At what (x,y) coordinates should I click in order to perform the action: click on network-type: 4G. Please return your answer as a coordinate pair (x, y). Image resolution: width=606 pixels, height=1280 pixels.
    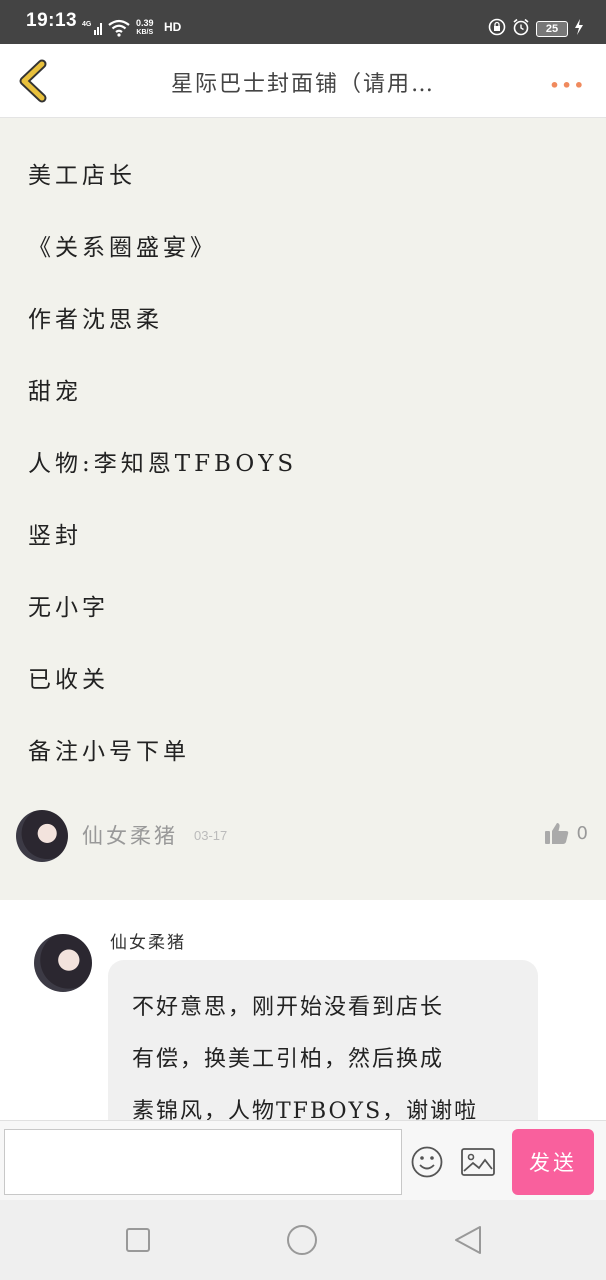
    Looking at the image, I should click on (87, 24).